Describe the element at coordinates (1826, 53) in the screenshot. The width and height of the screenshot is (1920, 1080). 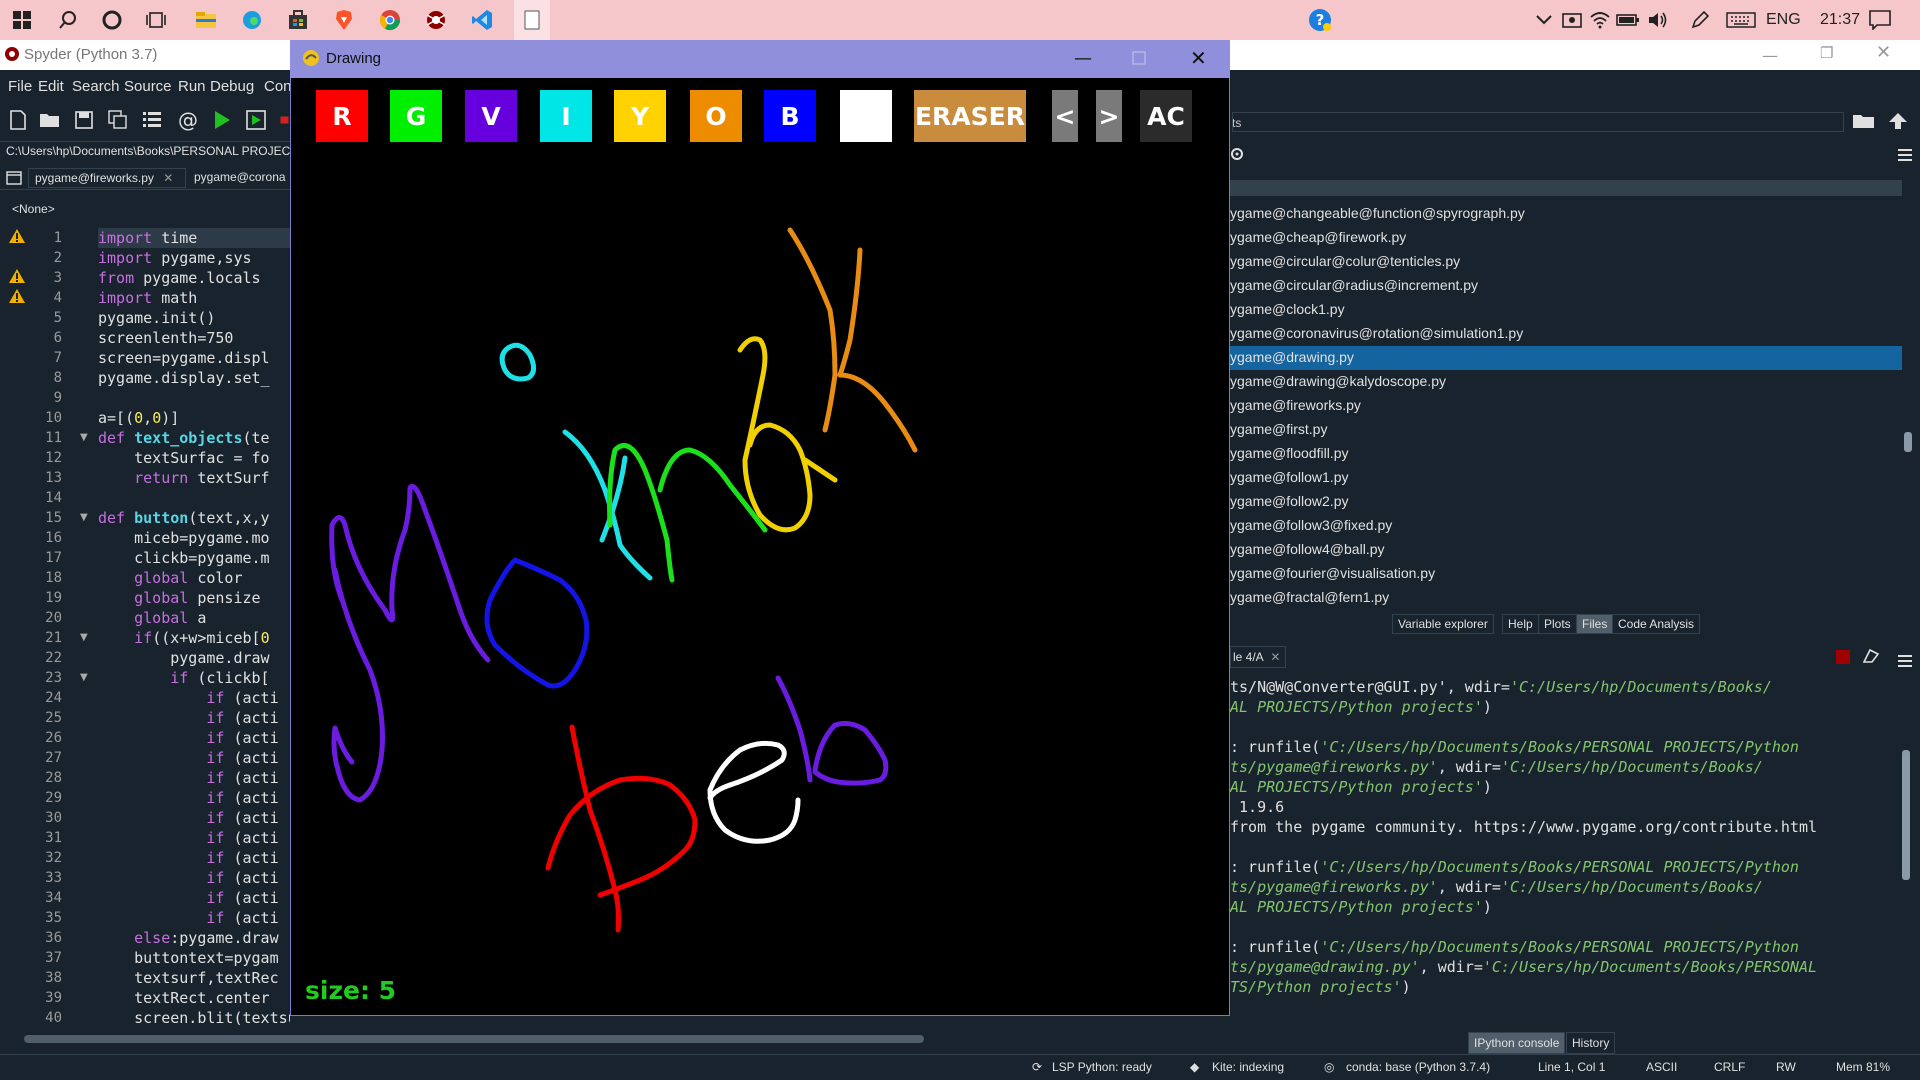
I see `spyder-restore-icon: ❐` at that location.